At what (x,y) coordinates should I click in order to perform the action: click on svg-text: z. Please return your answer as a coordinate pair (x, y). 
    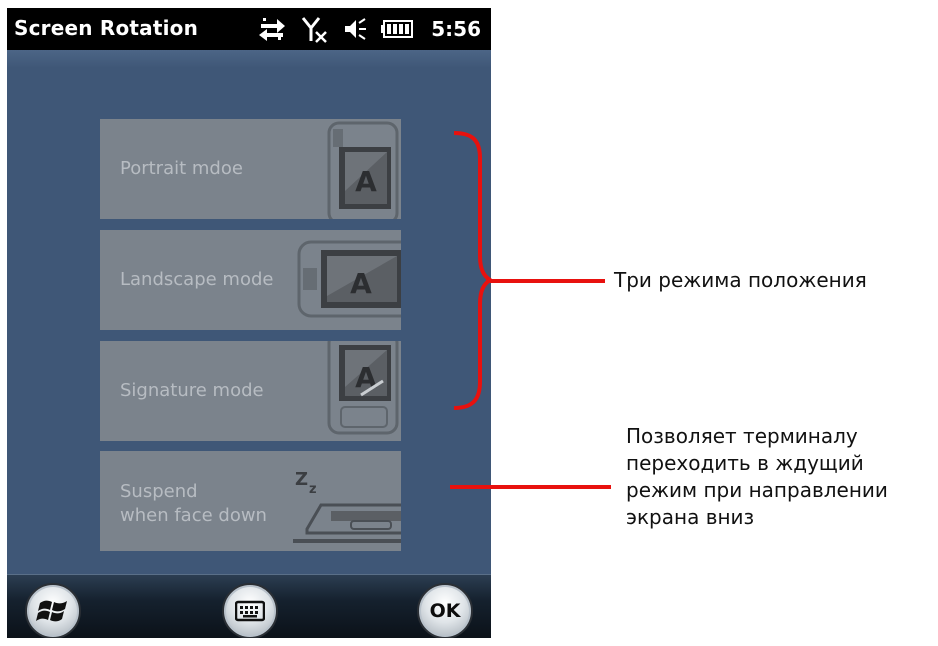
    Looking at the image, I should click on (313, 489).